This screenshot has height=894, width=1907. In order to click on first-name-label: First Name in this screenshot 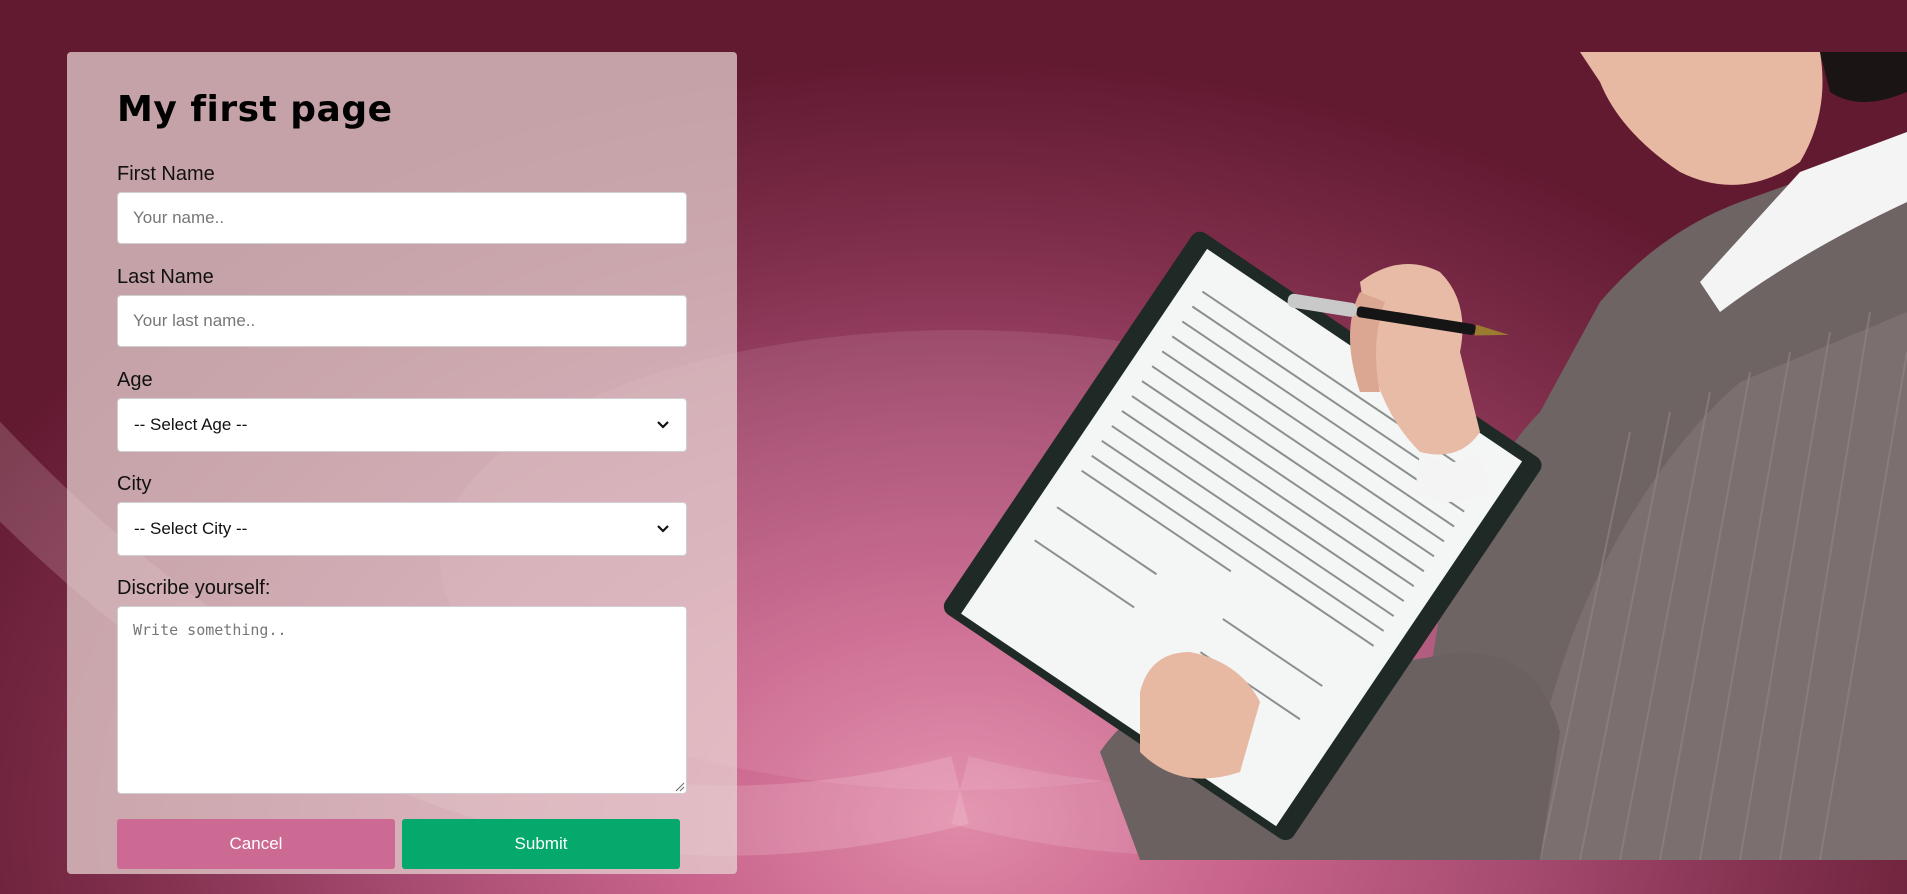, I will do `click(166, 174)`.